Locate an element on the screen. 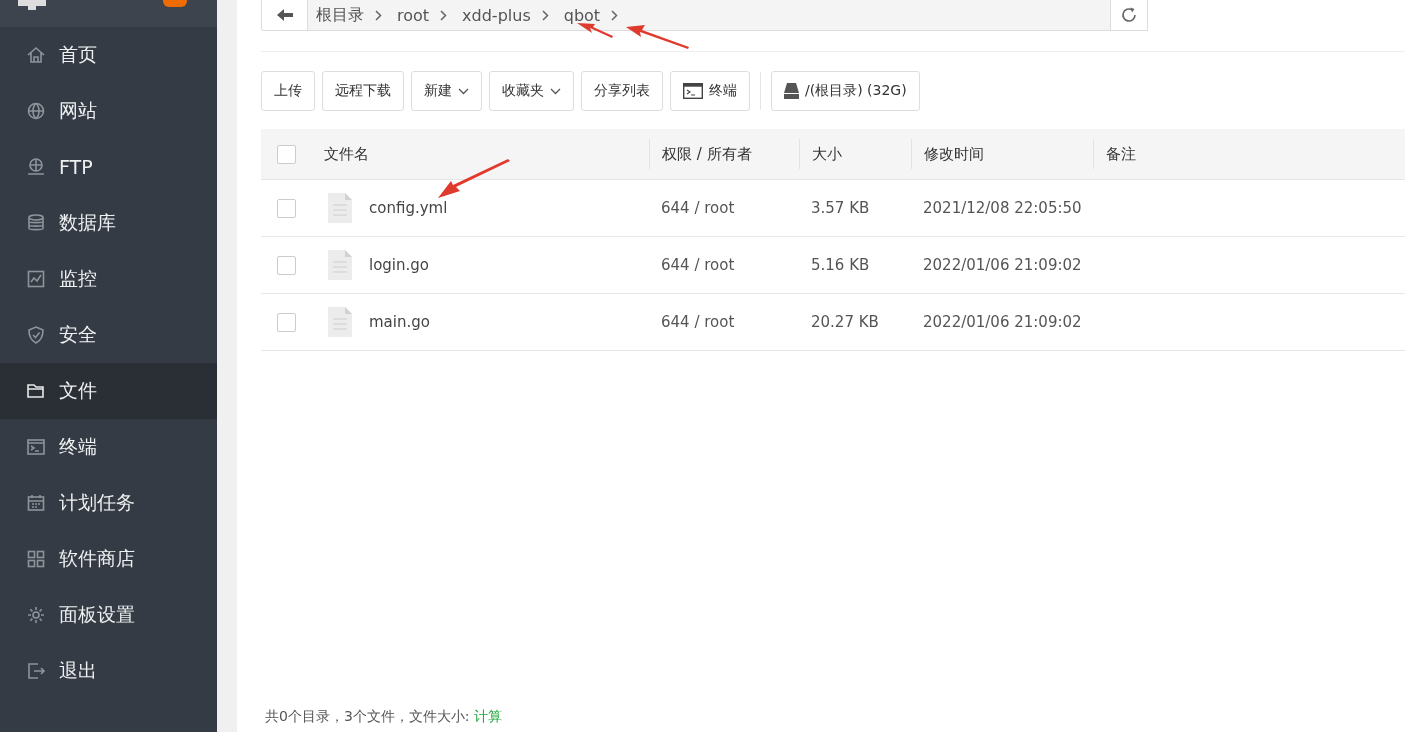  toolbar-button: 收藏夹 is located at coordinates (531, 91).